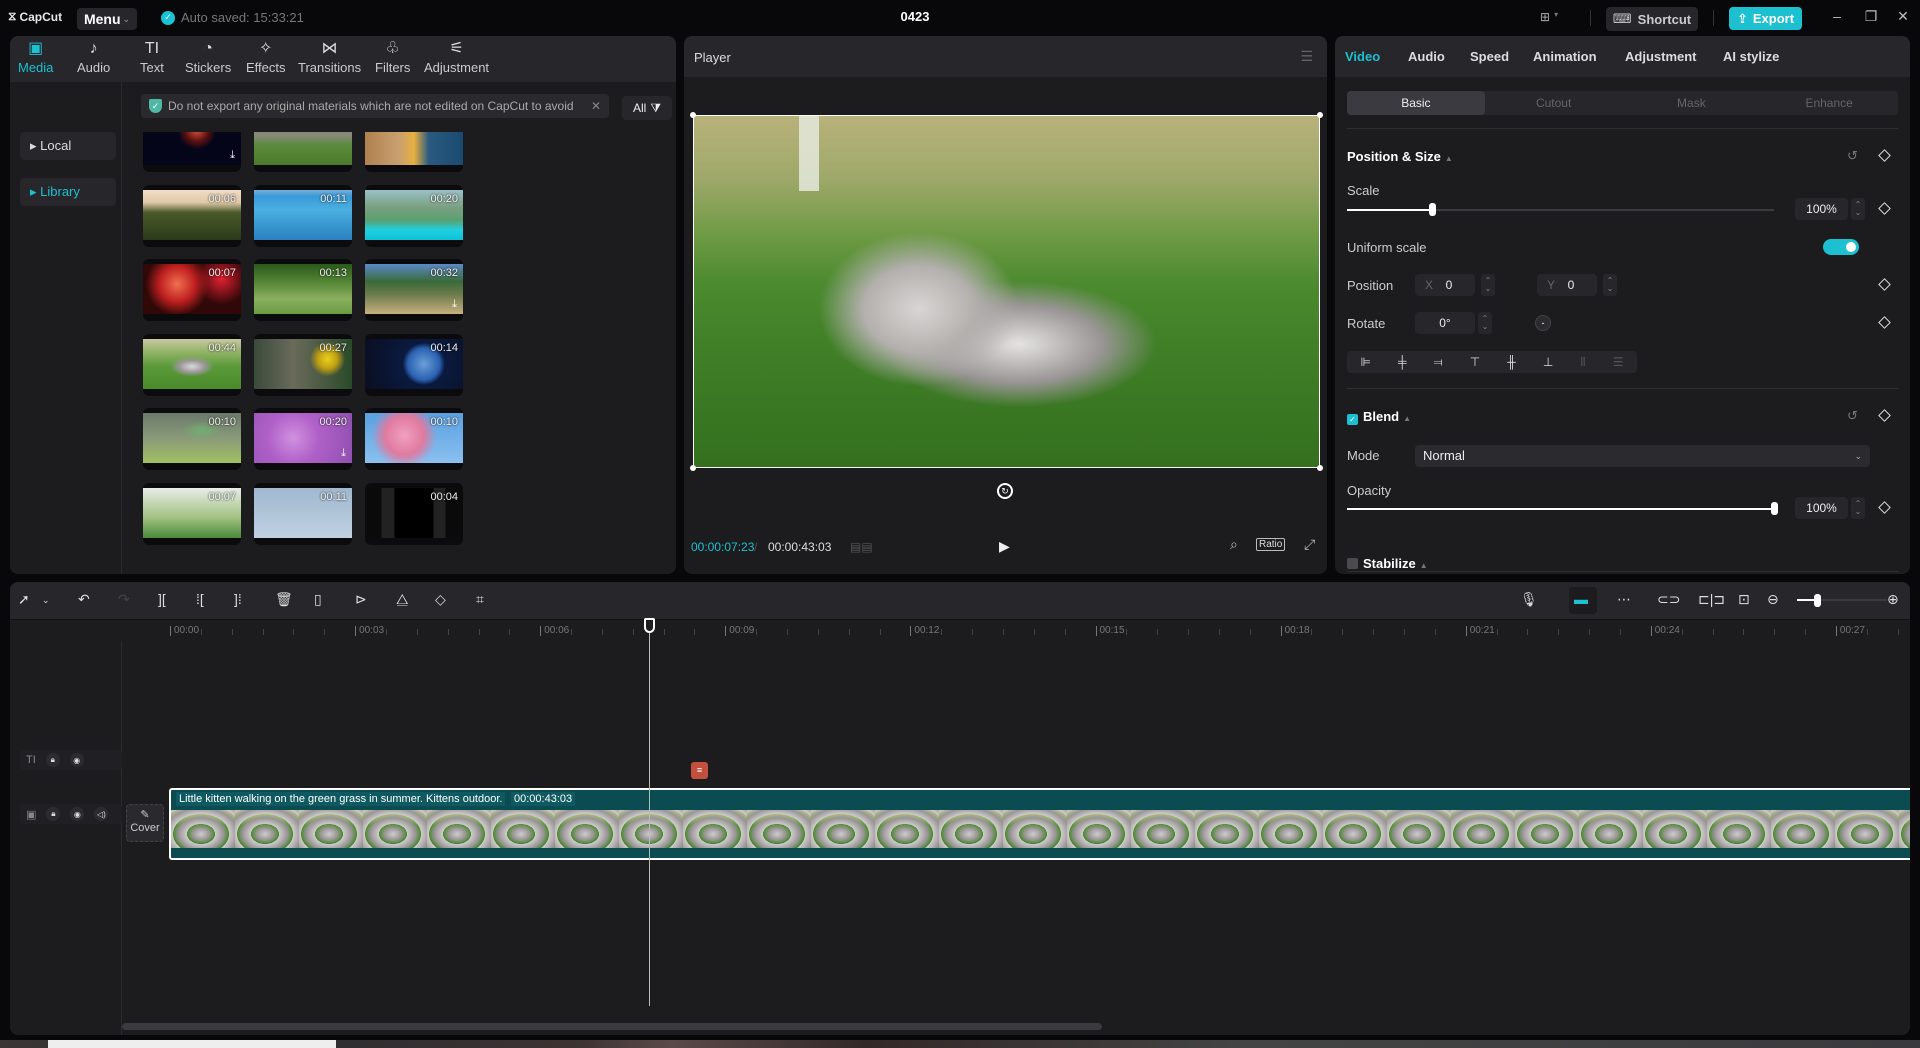 The width and height of the screenshot is (1920, 1048). Describe the element at coordinates (1006, 291) in the screenshot. I see `video-preview` at that location.